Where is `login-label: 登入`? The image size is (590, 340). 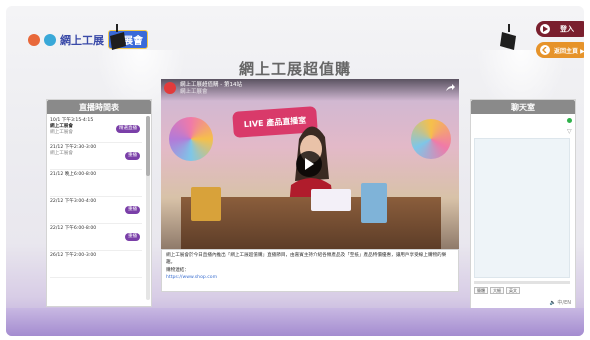 login-label: 登入 is located at coordinates (567, 29).